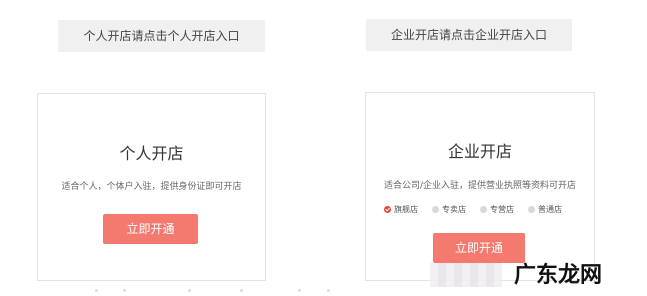 This screenshot has height=296, width=647. I want to click on site-watermark: 广东龙网, so click(558, 275).